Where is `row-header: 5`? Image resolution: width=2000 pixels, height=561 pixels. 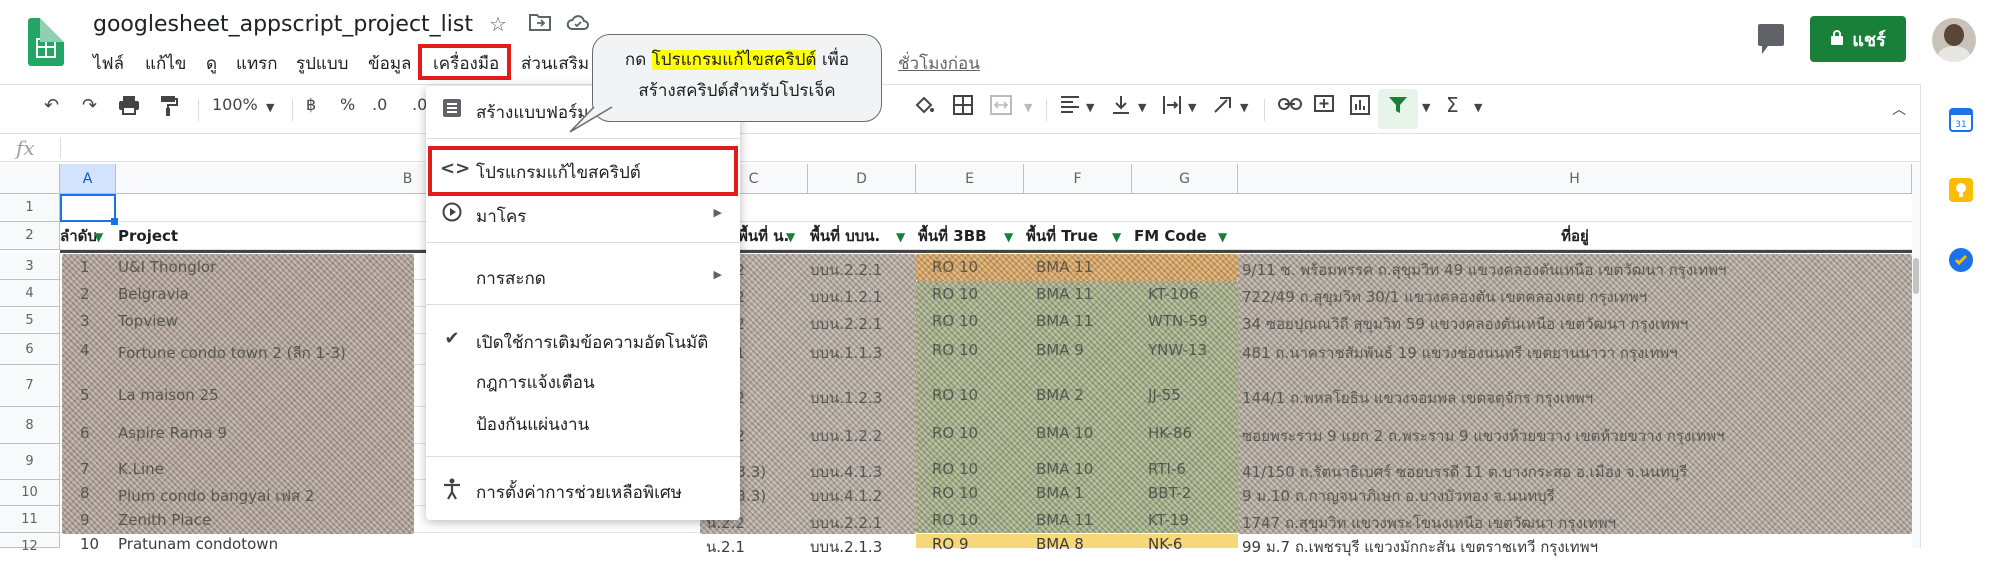 row-header: 5 is located at coordinates (30, 320).